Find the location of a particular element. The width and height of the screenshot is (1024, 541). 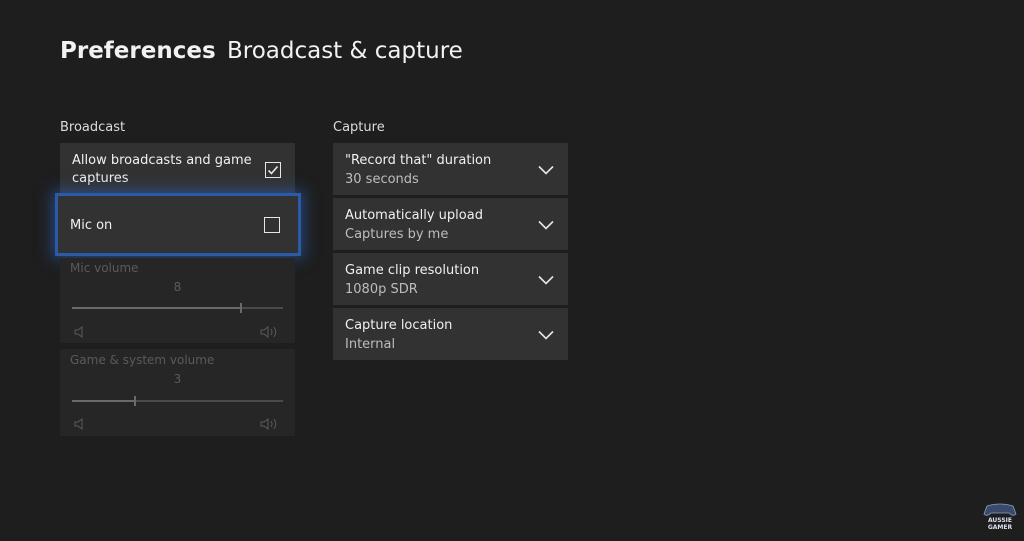

mic-on-checkbox is located at coordinates (272, 225).